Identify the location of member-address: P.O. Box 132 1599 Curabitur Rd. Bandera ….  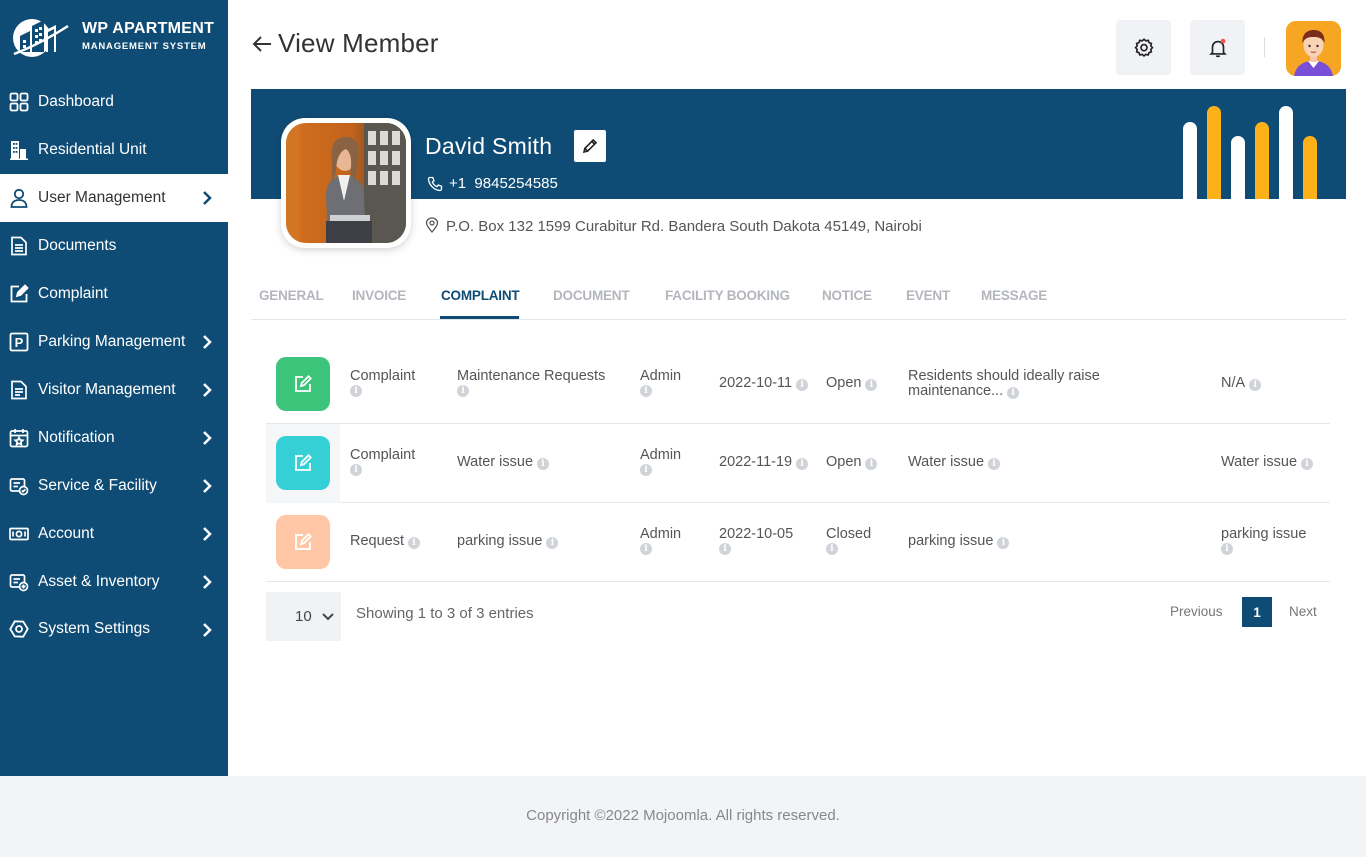
(674, 227).